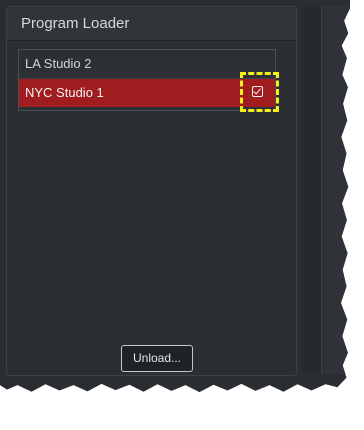  I want to click on highlight-callout-box, so click(259, 92).